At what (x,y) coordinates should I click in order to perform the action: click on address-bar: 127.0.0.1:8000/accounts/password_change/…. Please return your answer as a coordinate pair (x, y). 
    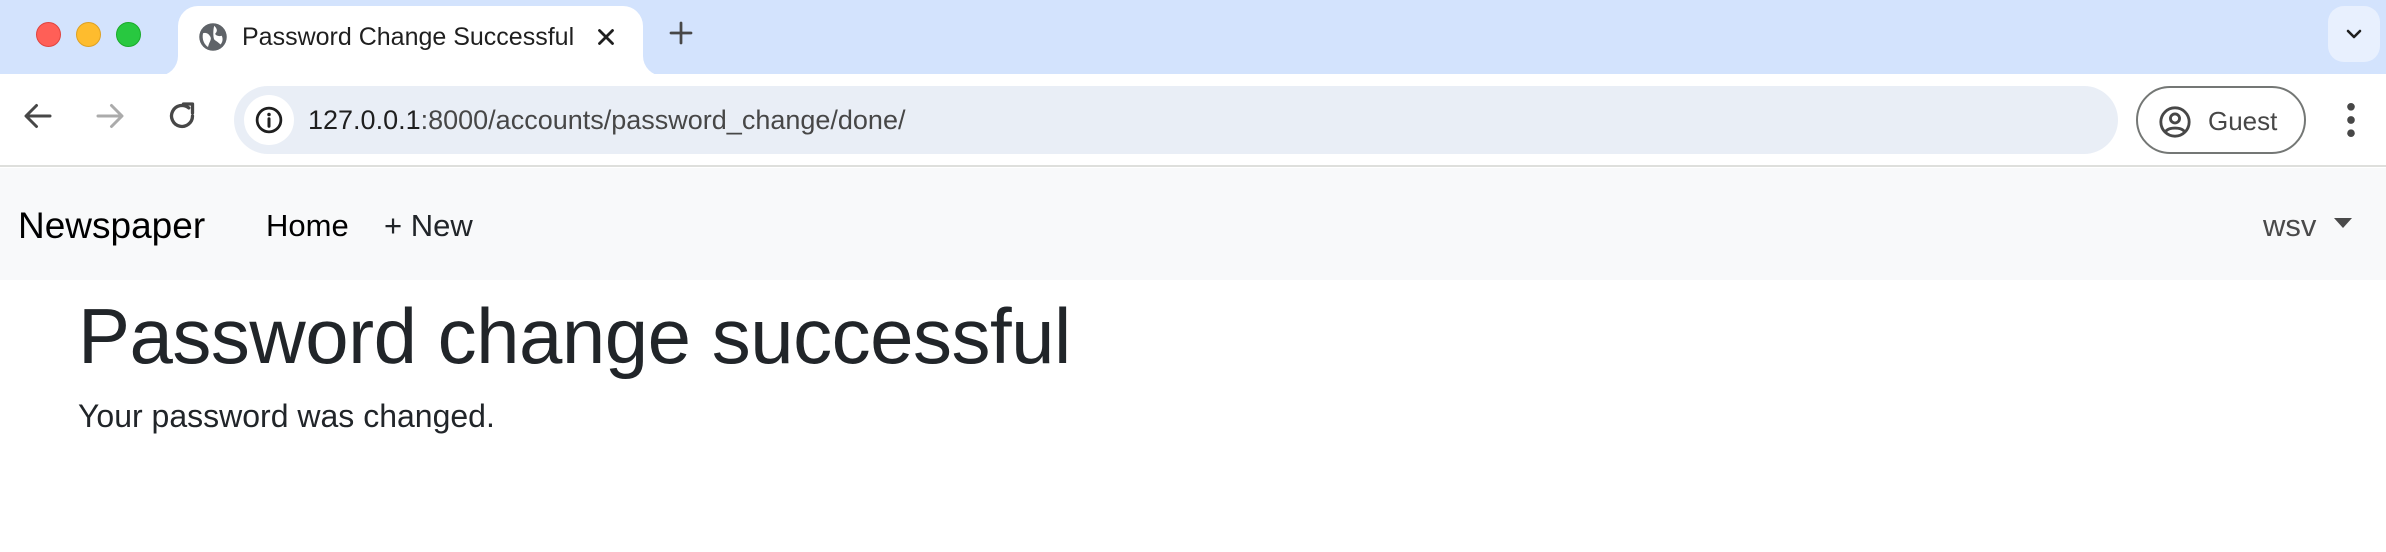
    Looking at the image, I should click on (1176, 120).